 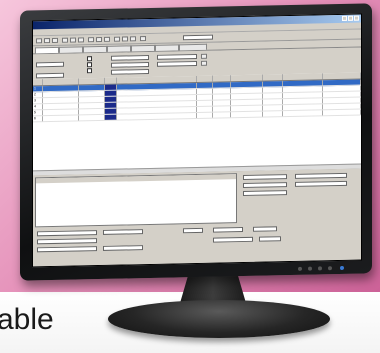 What do you see at coordinates (117, 39) in the screenshot?
I see `print-icon` at bounding box center [117, 39].